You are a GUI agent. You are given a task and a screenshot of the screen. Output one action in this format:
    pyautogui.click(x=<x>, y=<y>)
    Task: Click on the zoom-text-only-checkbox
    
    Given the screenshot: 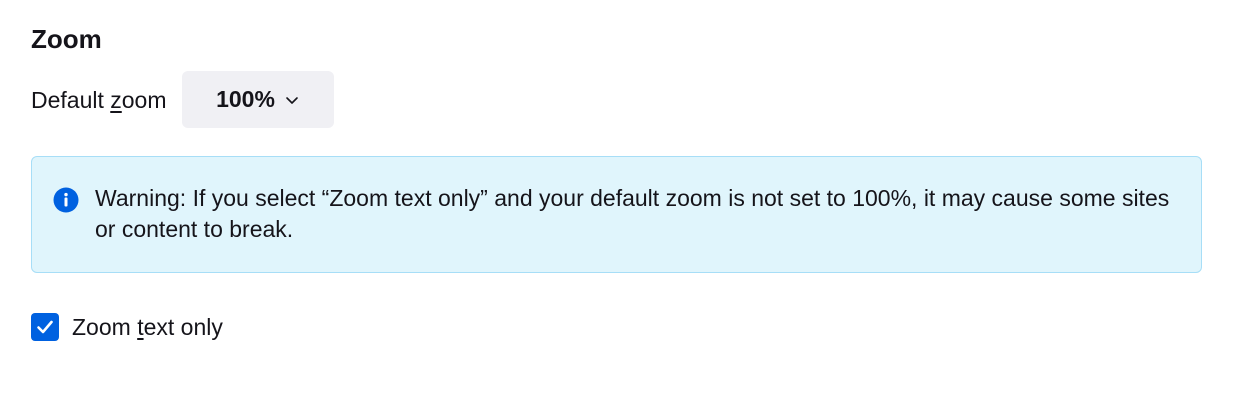 What is the action you would take?
    pyautogui.click(x=45, y=326)
    